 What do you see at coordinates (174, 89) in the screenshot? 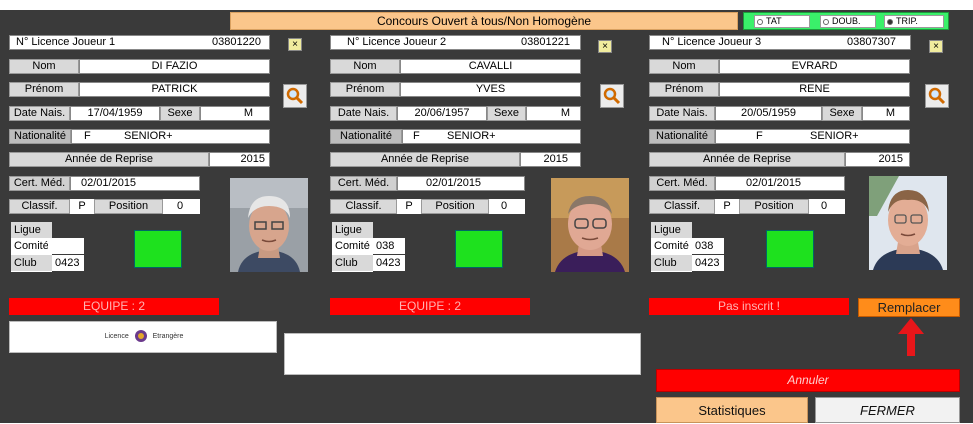
I see `prenom-field: PATRICK` at bounding box center [174, 89].